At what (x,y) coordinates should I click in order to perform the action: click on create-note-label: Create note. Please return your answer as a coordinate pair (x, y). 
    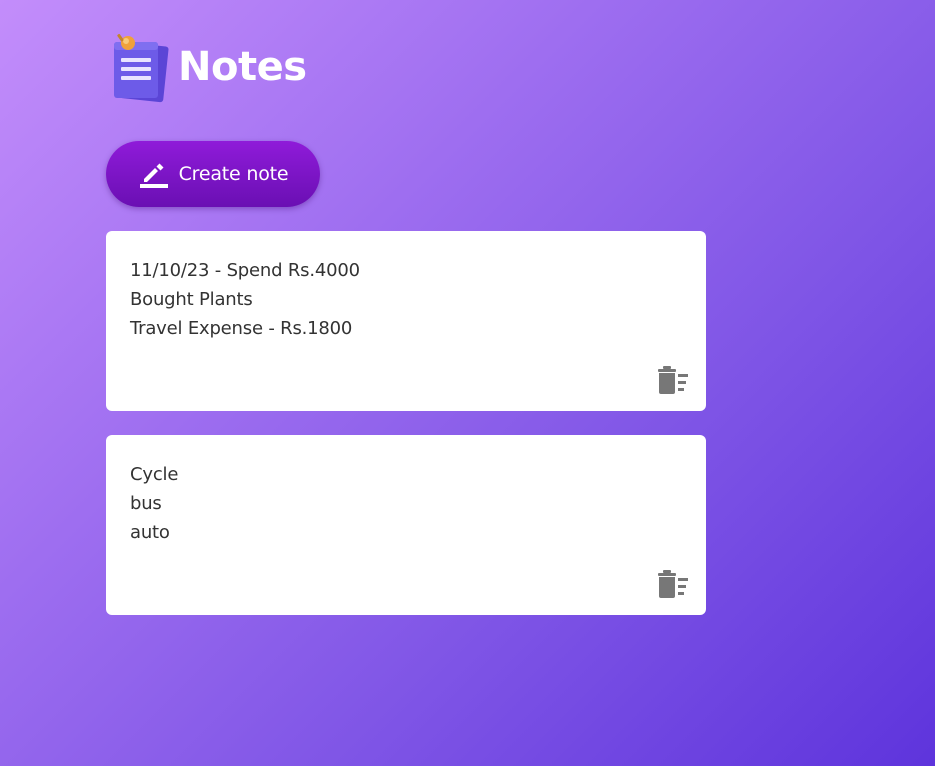
    Looking at the image, I should click on (233, 174).